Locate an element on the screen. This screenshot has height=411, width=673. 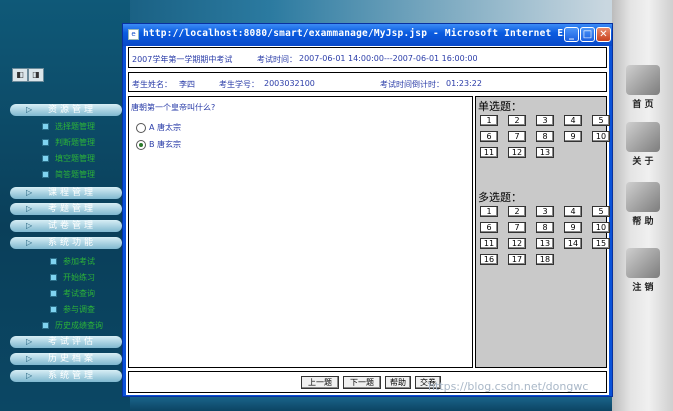
question-number-button: 17 is located at coordinates (517, 259).